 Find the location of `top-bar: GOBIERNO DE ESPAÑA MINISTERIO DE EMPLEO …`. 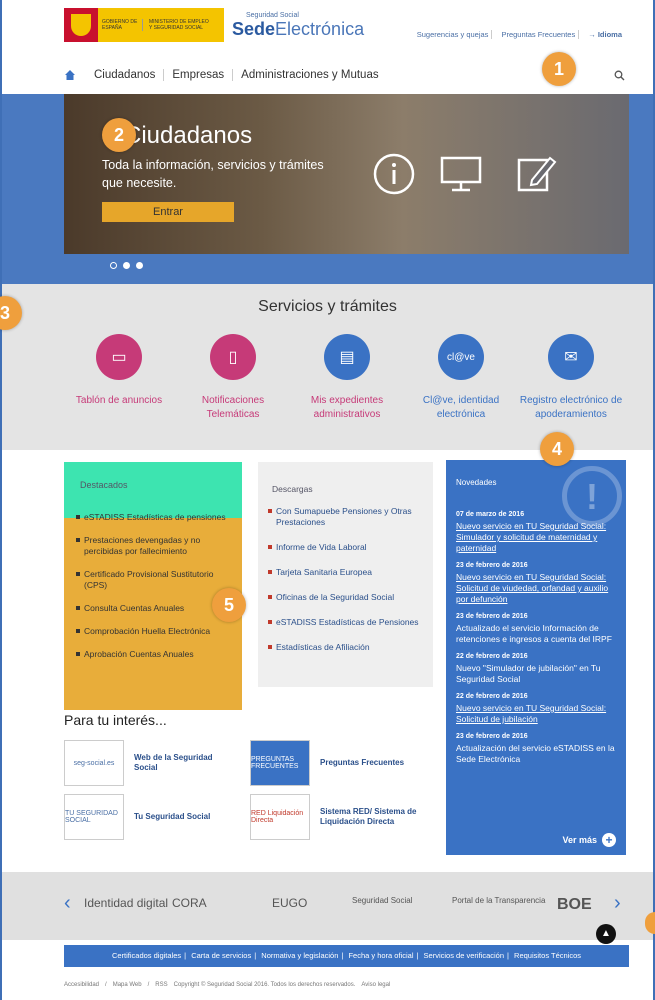

top-bar: GOBIERNO DE ESPAÑA MINISTERIO DE EMPLEO … is located at coordinates (327, 26).